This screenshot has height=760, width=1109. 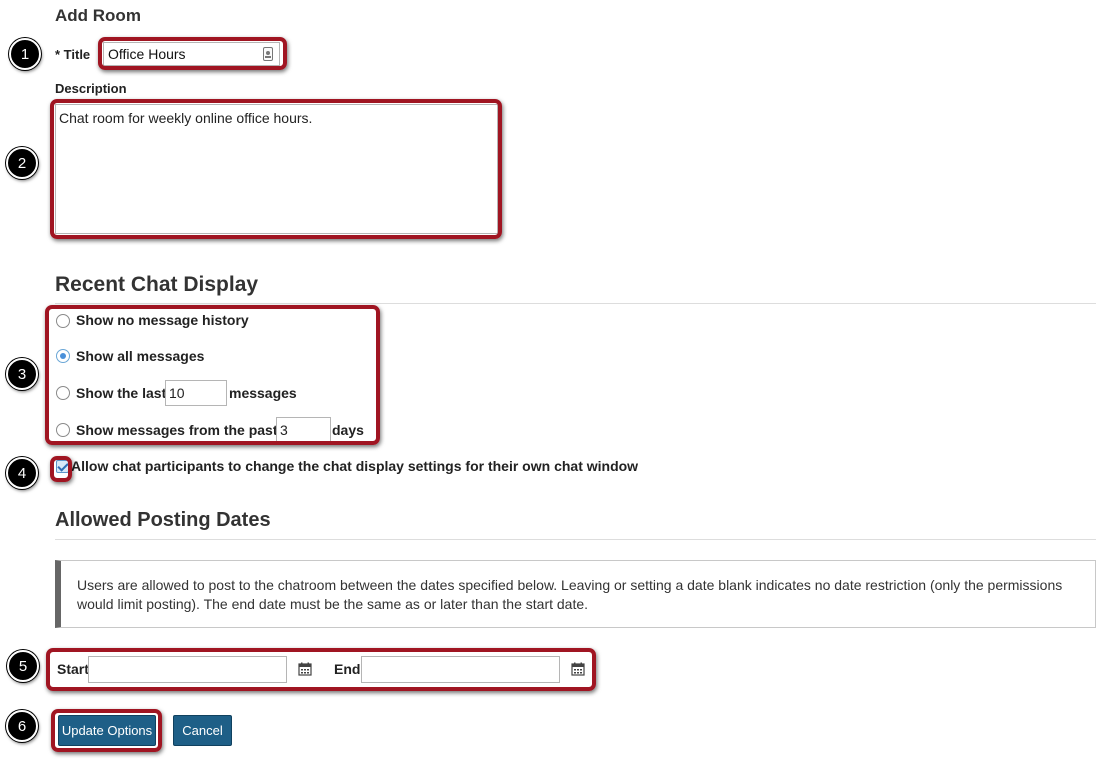 What do you see at coordinates (460, 669) in the screenshot?
I see `end-date-input` at bounding box center [460, 669].